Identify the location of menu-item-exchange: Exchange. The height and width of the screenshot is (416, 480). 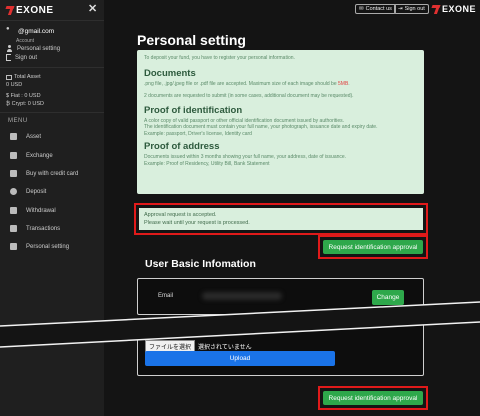
(31, 155).